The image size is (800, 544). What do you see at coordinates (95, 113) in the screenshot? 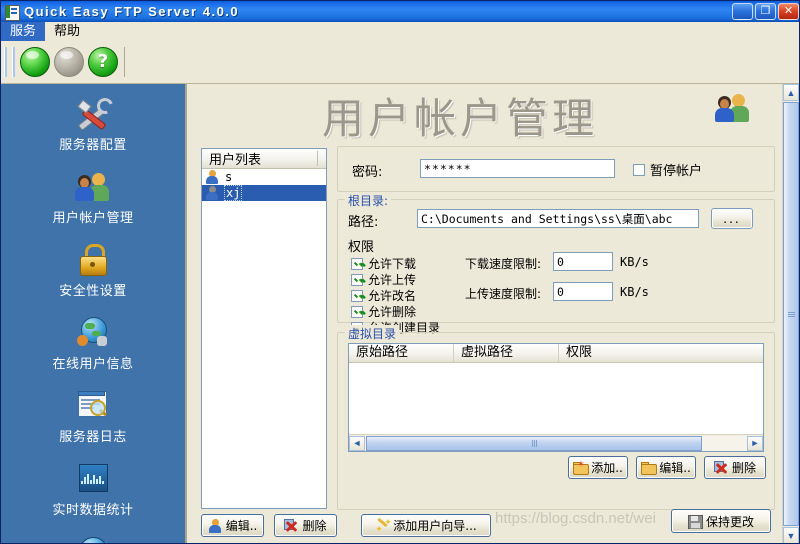
I see `tools-icon` at bounding box center [95, 113].